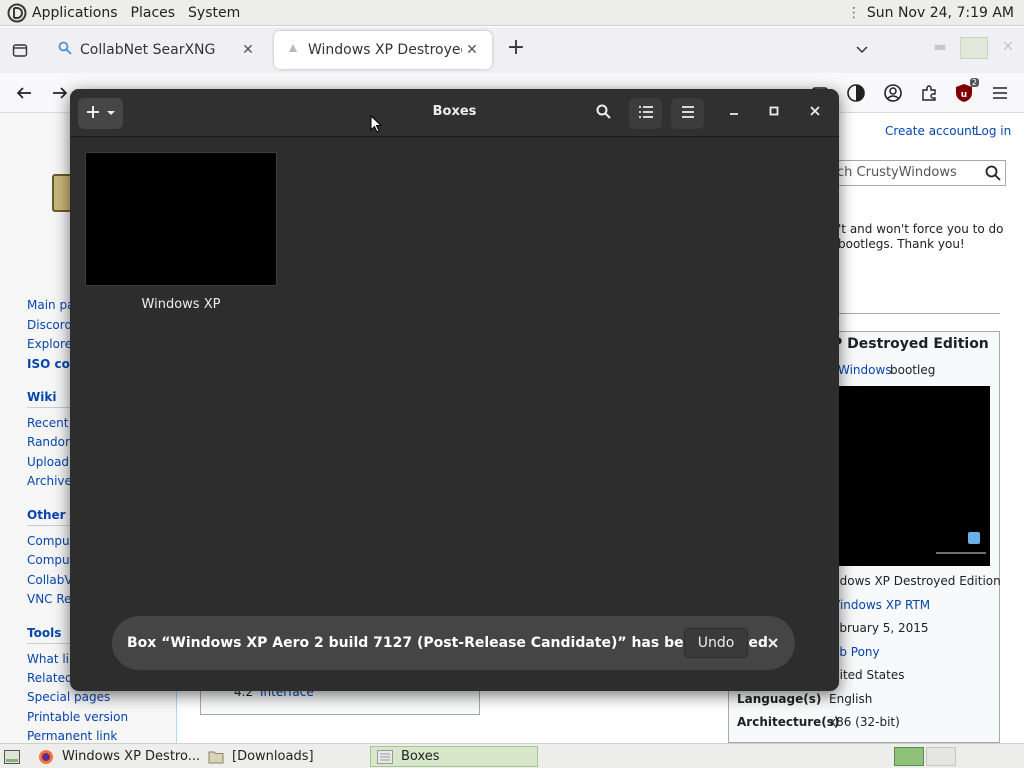  I want to click on applications-menu: Applications, so click(75, 13).